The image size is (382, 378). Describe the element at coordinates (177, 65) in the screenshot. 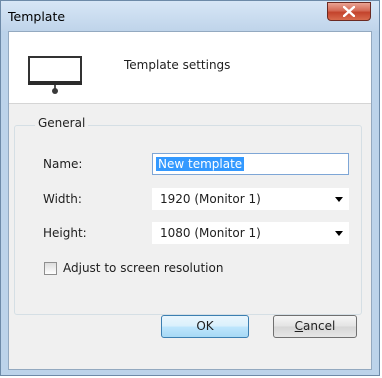

I see `header-title: Template settings` at that location.